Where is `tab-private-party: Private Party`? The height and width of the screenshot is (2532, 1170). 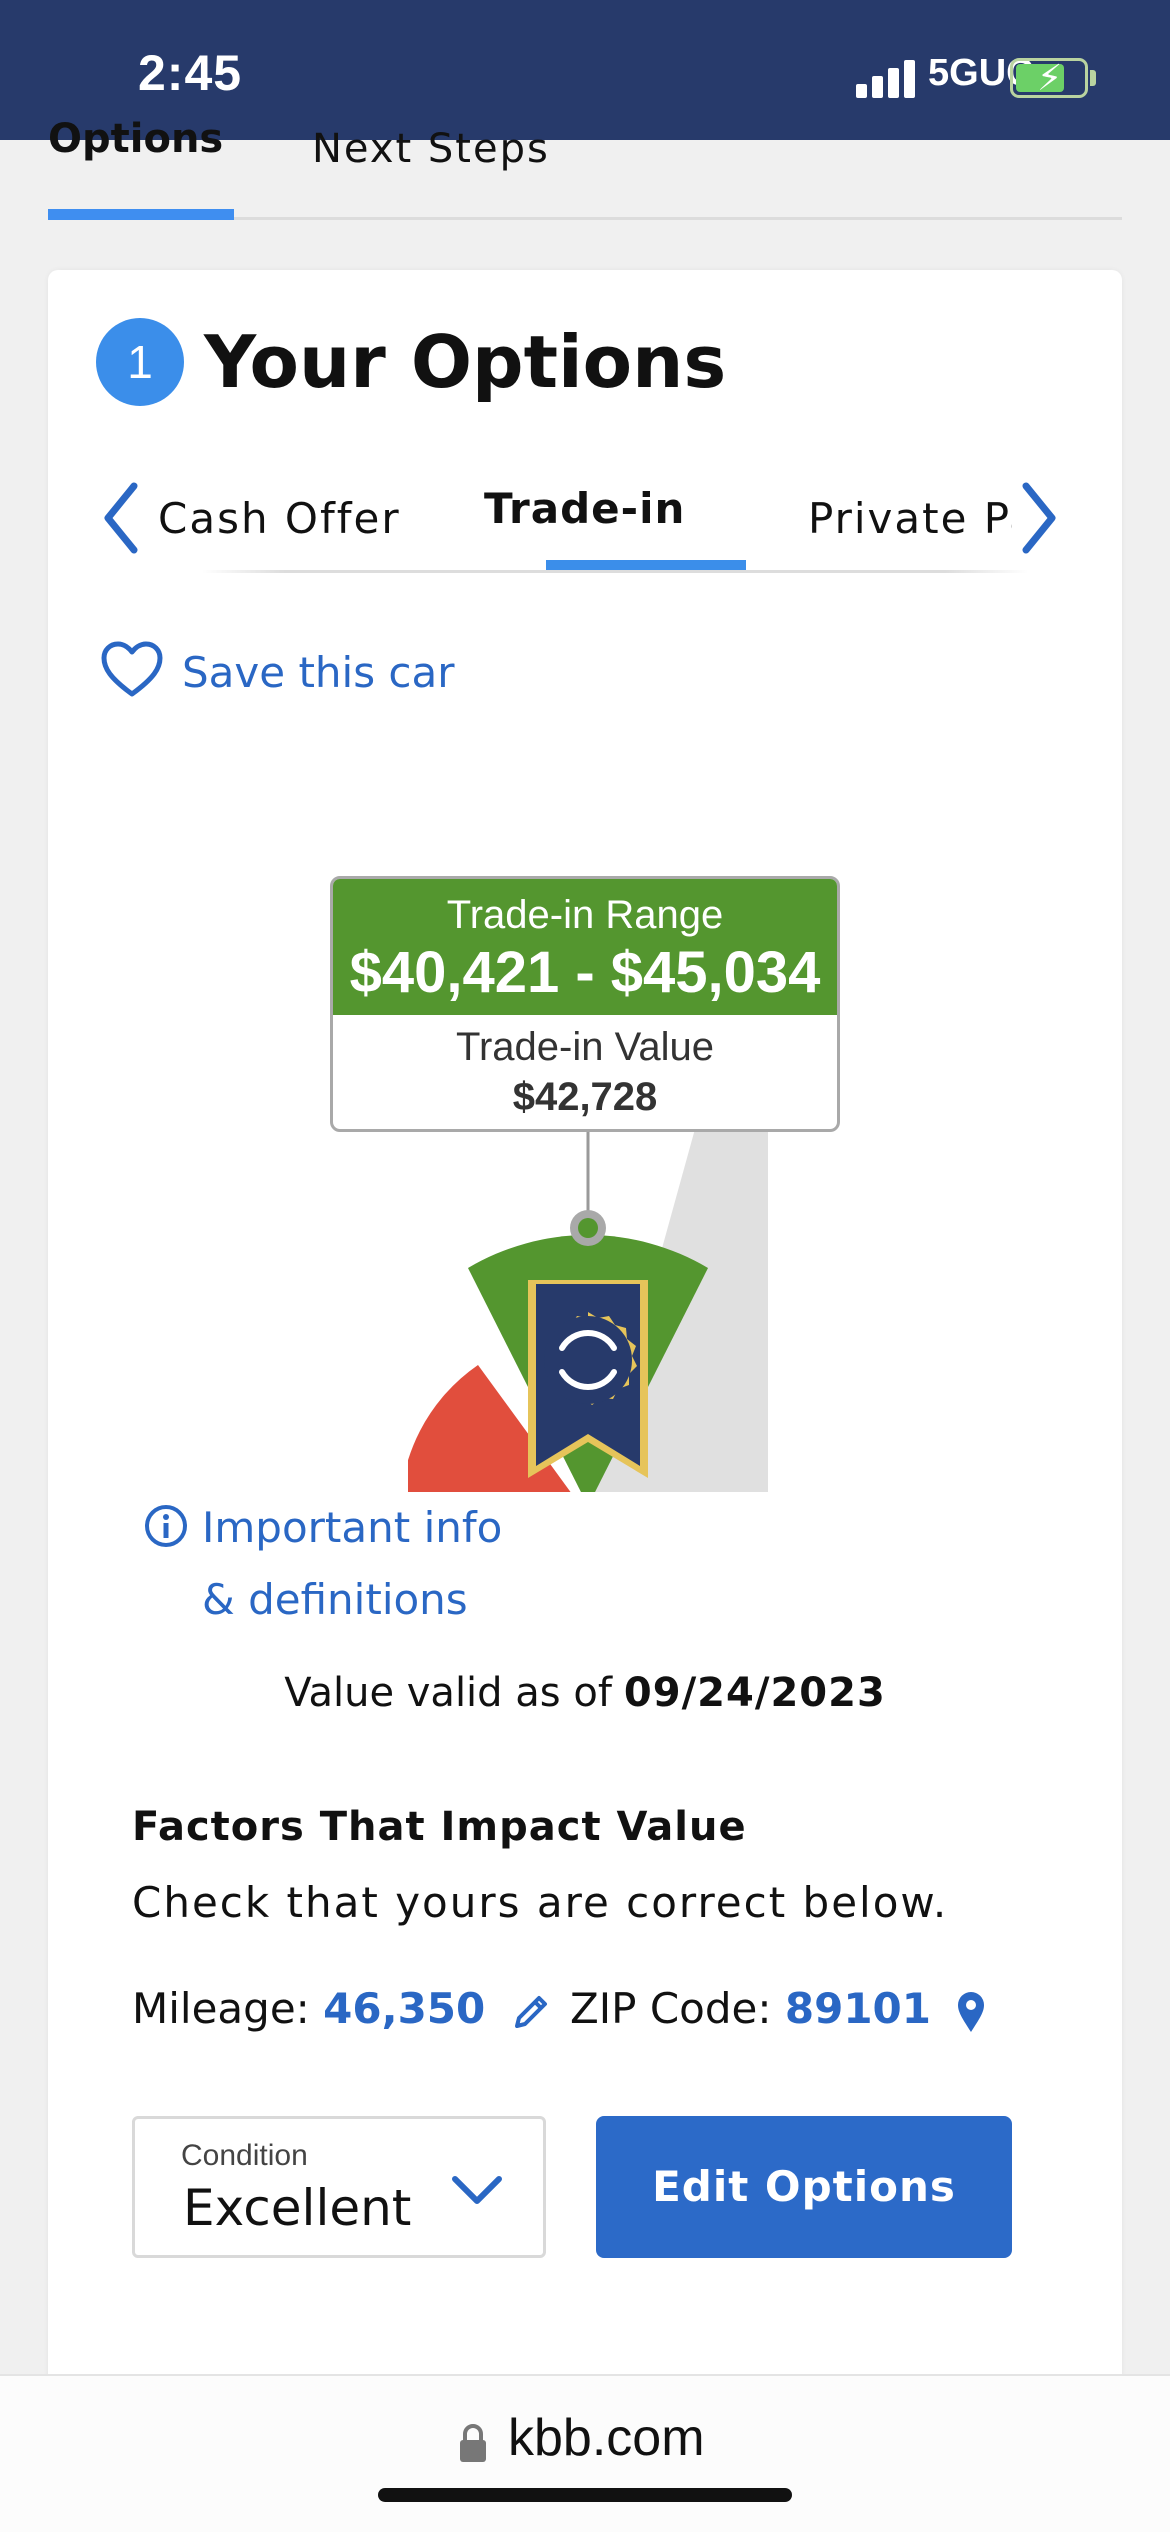
tab-private-party: Private Party is located at coordinates (910, 518).